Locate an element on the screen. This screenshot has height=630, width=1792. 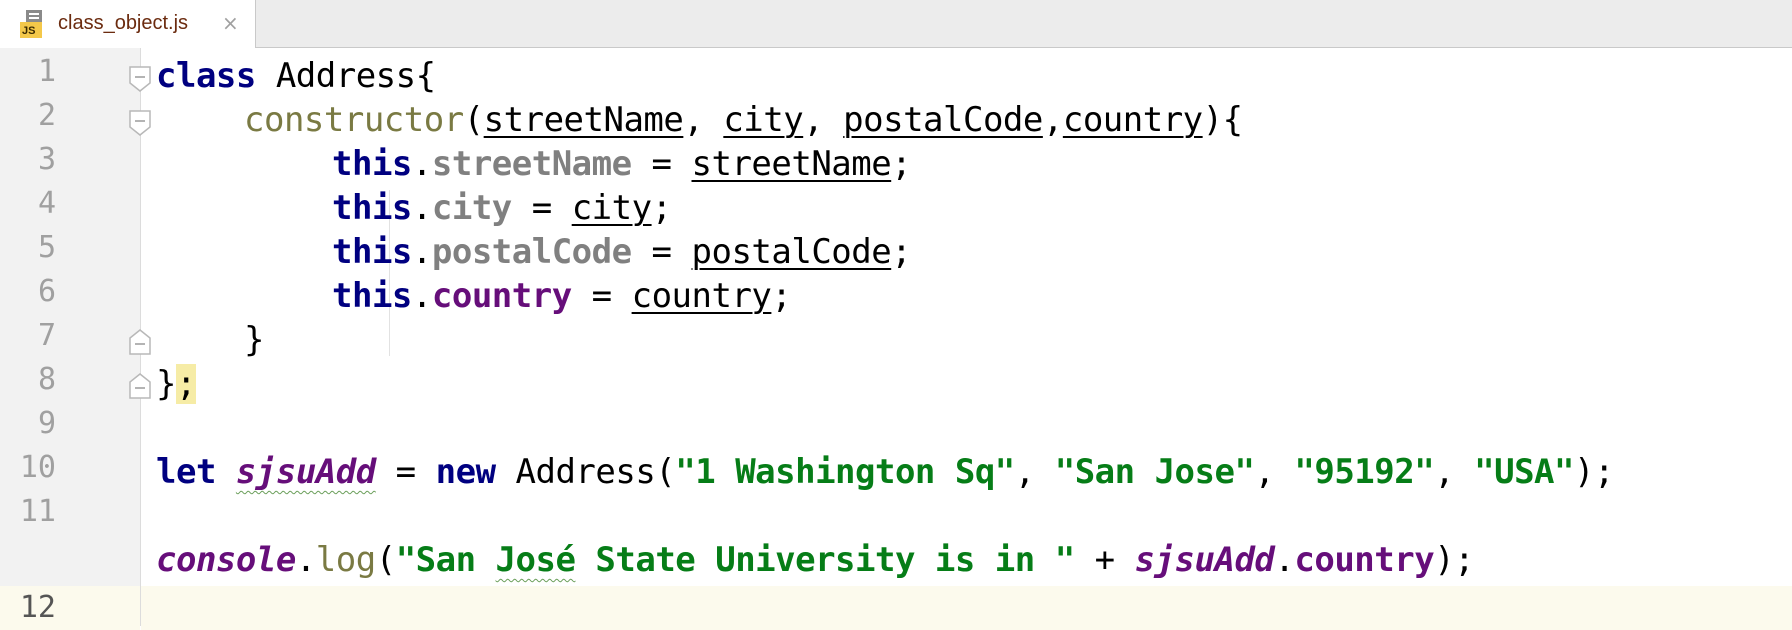
string-literal: State University is in " is located at coordinates (825, 560).